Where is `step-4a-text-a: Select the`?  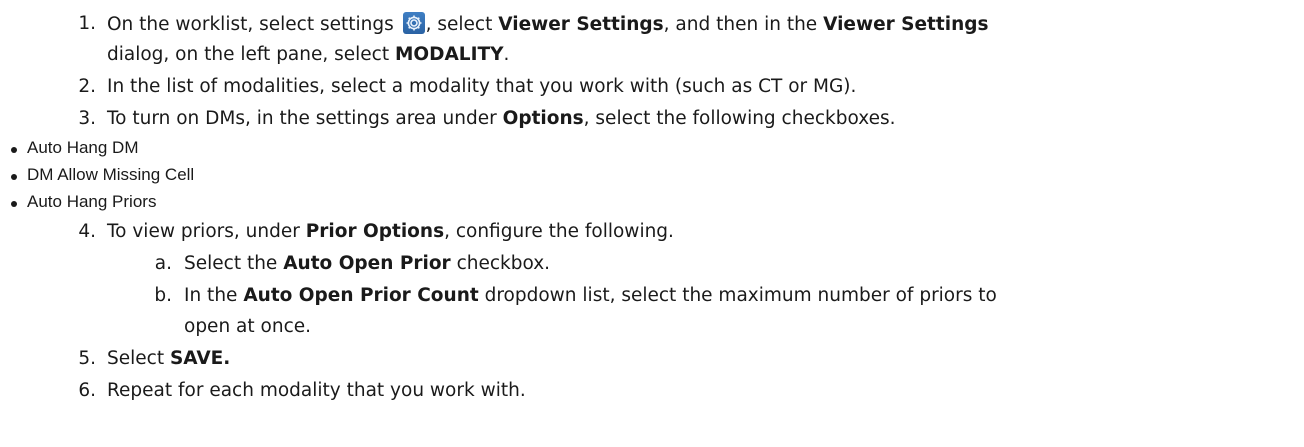 step-4a-text-a: Select the is located at coordinates (231, 263).